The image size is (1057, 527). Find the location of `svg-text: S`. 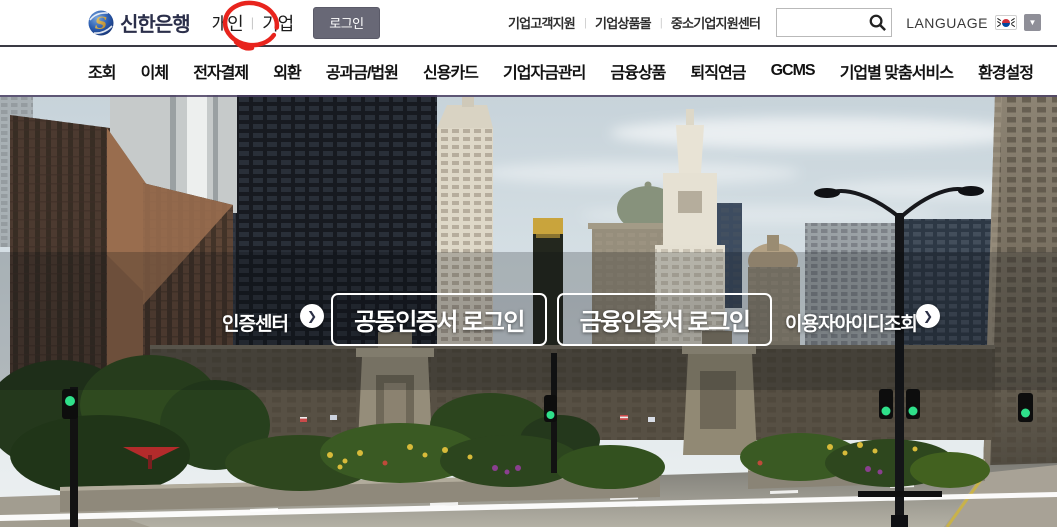

svg-text: S is located at coordinates (101, 24).